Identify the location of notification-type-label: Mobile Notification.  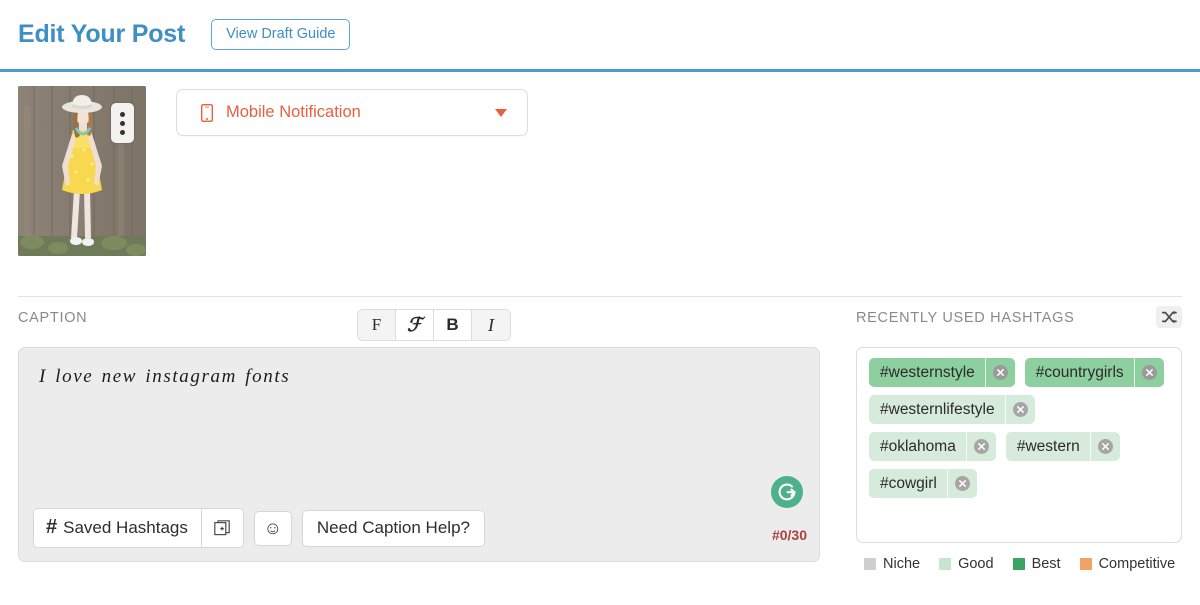
(293, 112).